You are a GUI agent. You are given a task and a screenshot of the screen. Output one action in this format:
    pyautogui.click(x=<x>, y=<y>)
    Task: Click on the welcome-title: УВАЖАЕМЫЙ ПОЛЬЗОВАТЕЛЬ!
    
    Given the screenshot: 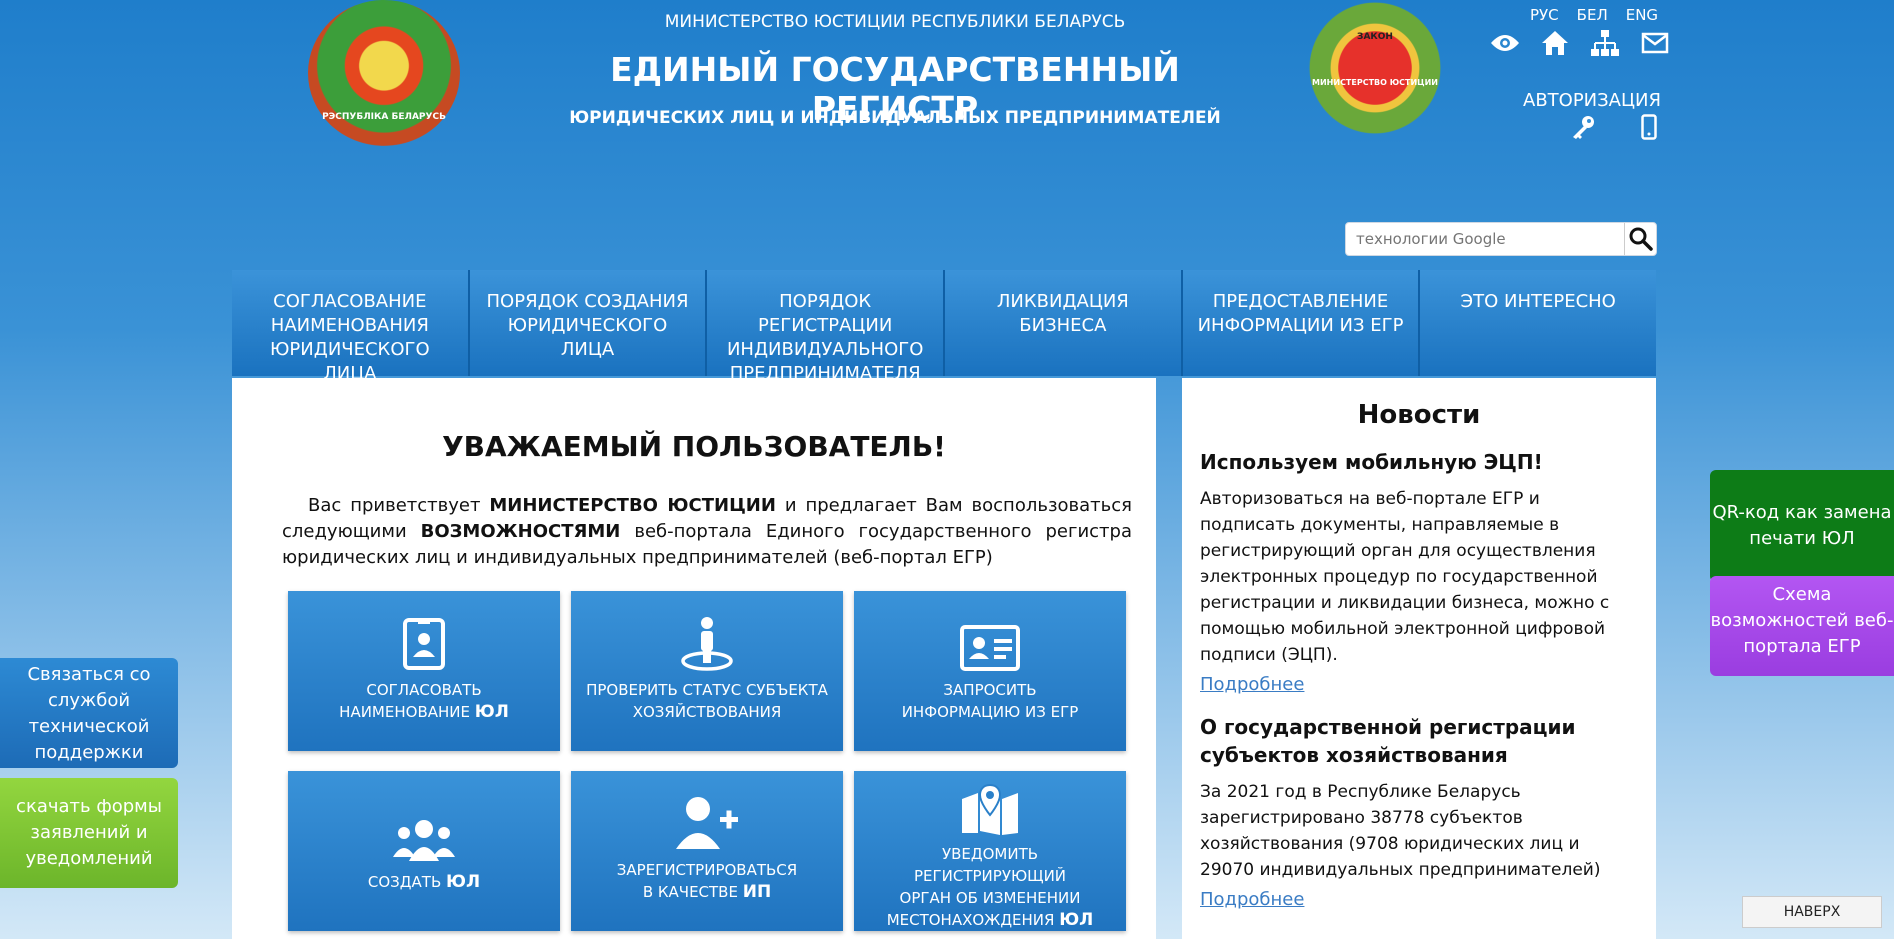 What is the action you would take?
    pyautogui.click(x=694, y=446)
    